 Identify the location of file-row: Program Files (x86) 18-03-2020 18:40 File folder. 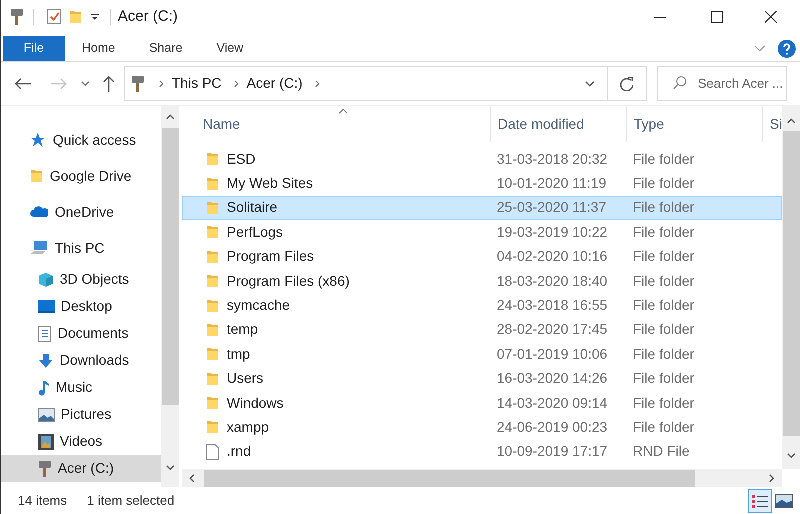
(482, 281).